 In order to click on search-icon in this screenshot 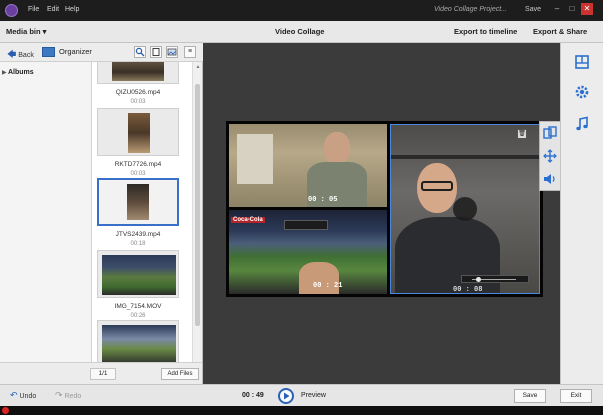, I will do `click(140, 52)`.